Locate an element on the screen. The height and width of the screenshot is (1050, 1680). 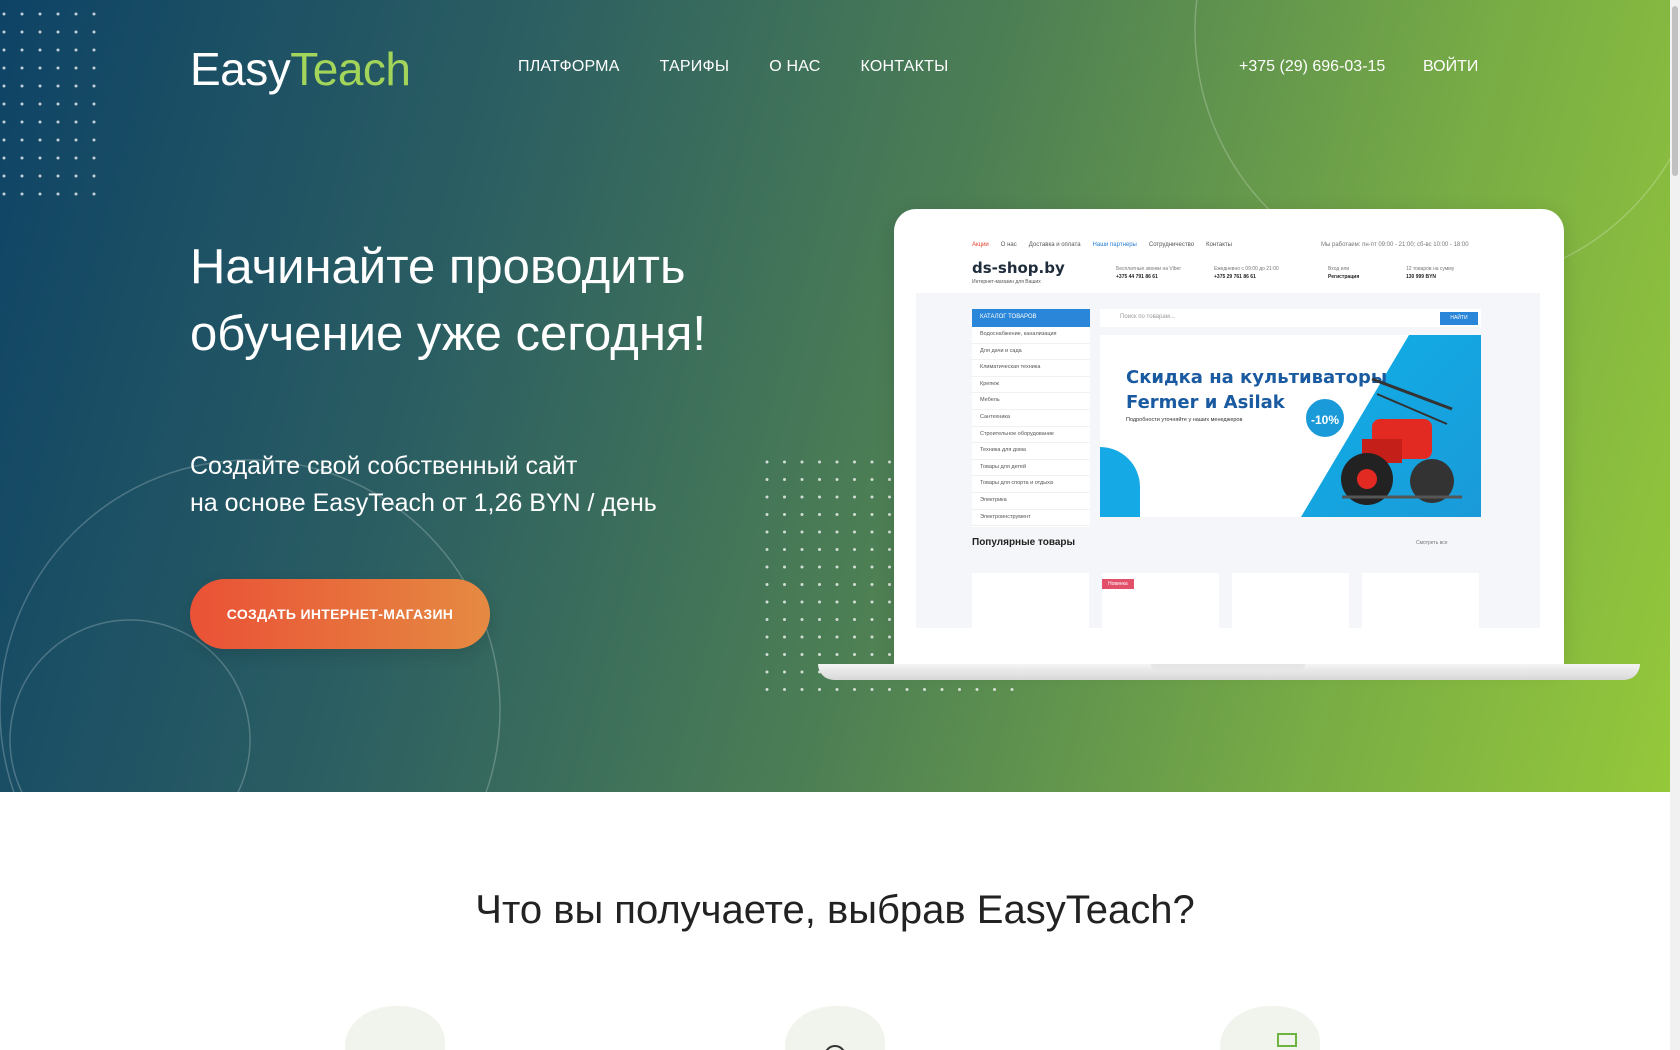
mockup-product-card is located at coordinates (1290, 600).